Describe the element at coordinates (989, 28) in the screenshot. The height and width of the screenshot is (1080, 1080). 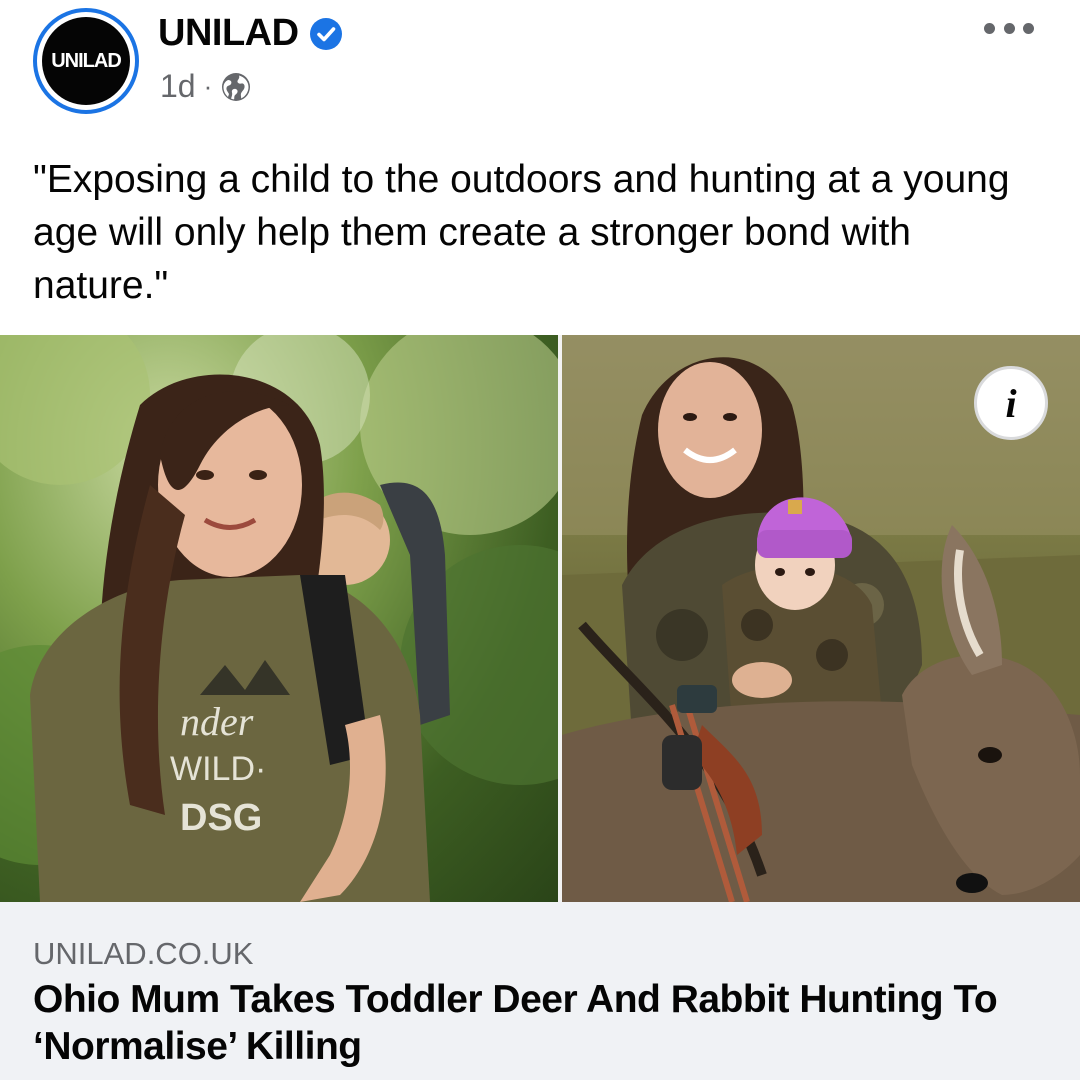
I see `more-options-icon` at that location.